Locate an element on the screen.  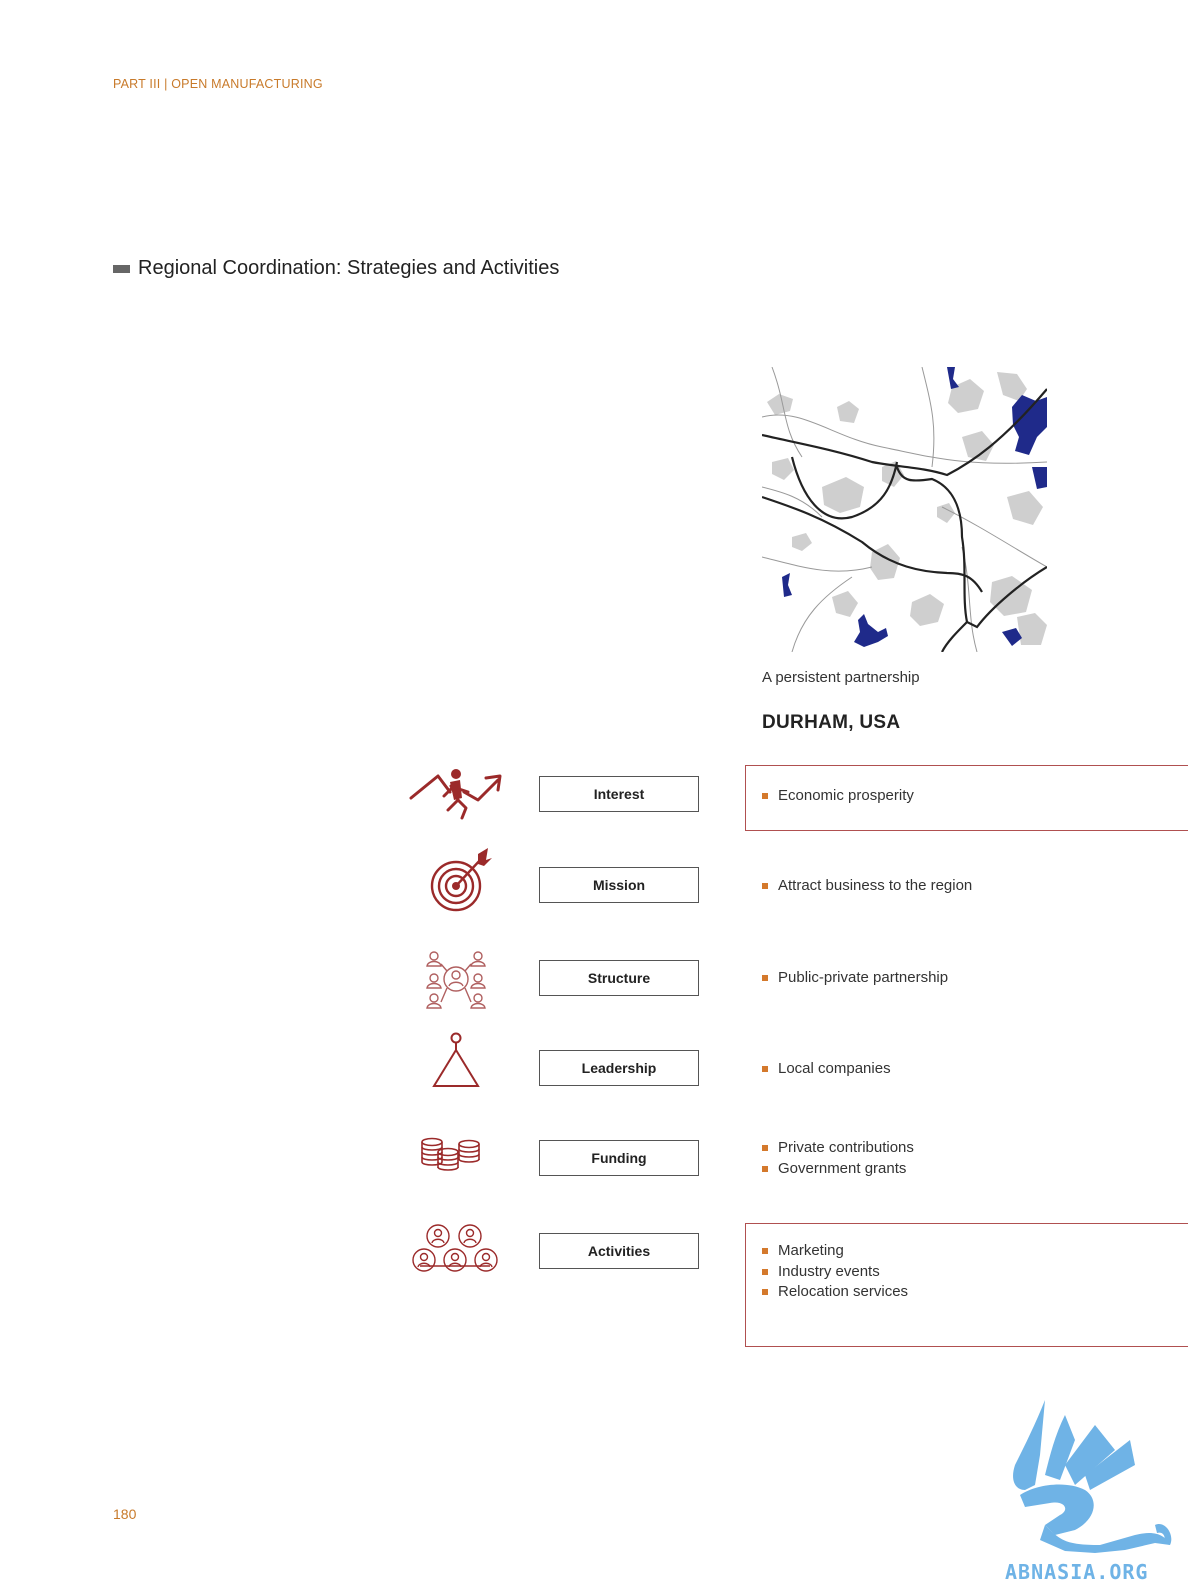
label-activities: Activities is located at coordinates (619, 1251).